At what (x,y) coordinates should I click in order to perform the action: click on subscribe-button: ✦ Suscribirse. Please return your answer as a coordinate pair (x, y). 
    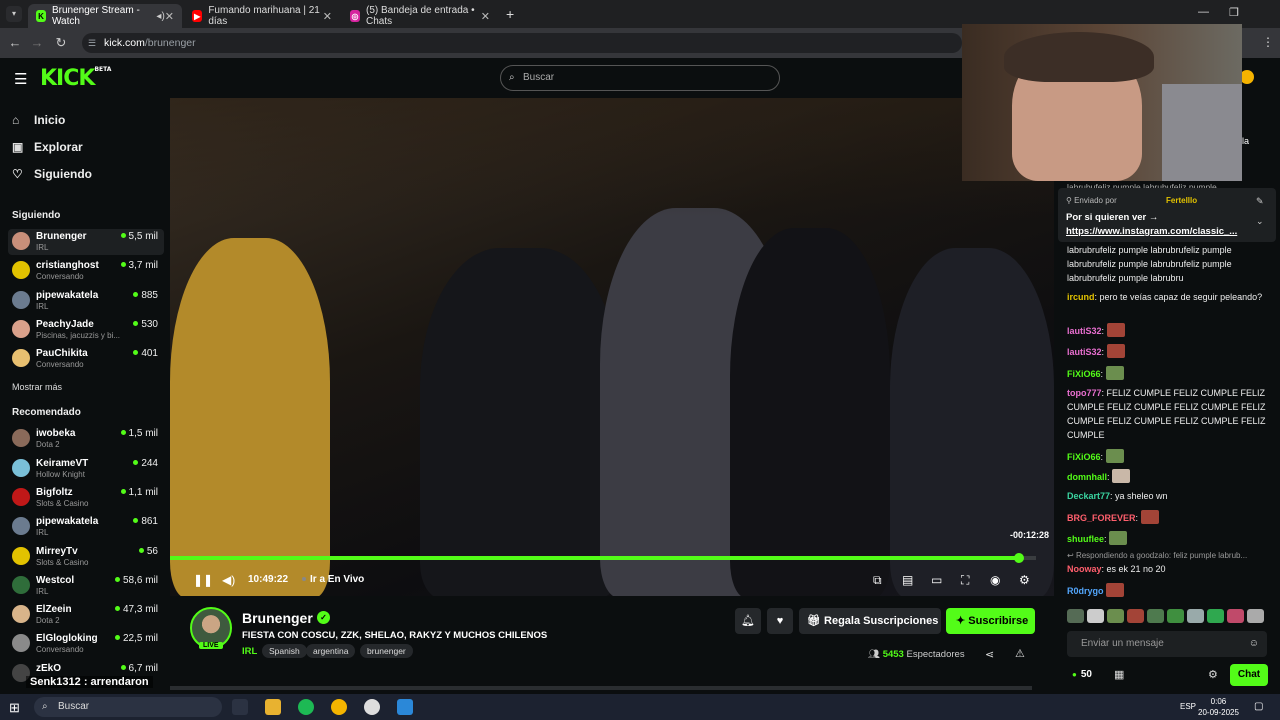
    Looking at the image, I should click on (990, 621).